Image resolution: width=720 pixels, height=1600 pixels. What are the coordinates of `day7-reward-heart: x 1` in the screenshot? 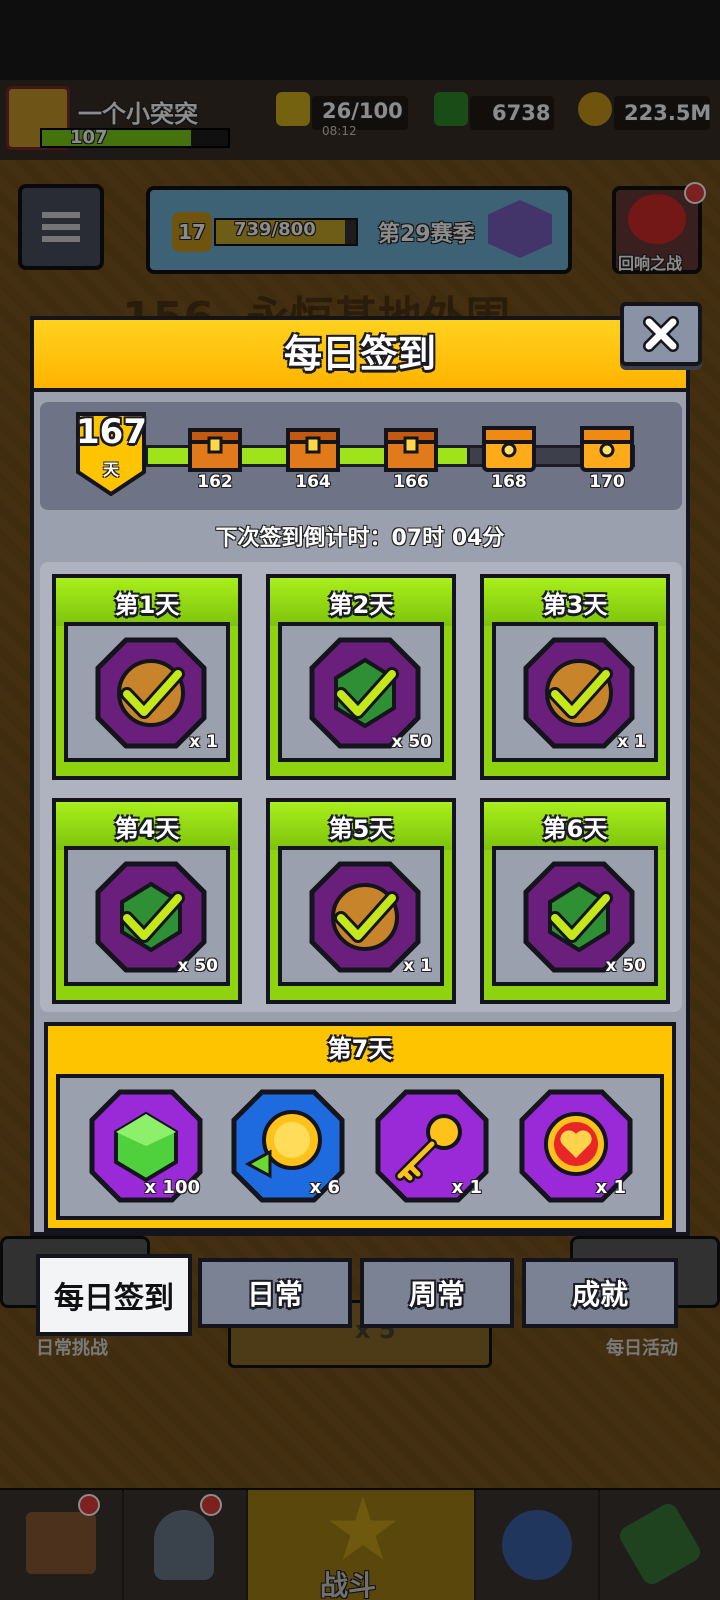 It's located at (576, 1146).